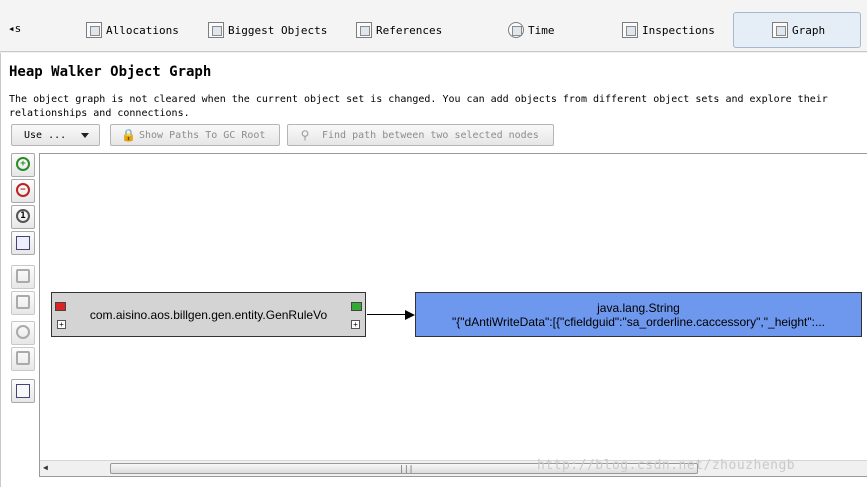 This screenshot has width=867, height=487. I want to click on zoom-reset-icon: 1, so click(23, 216).